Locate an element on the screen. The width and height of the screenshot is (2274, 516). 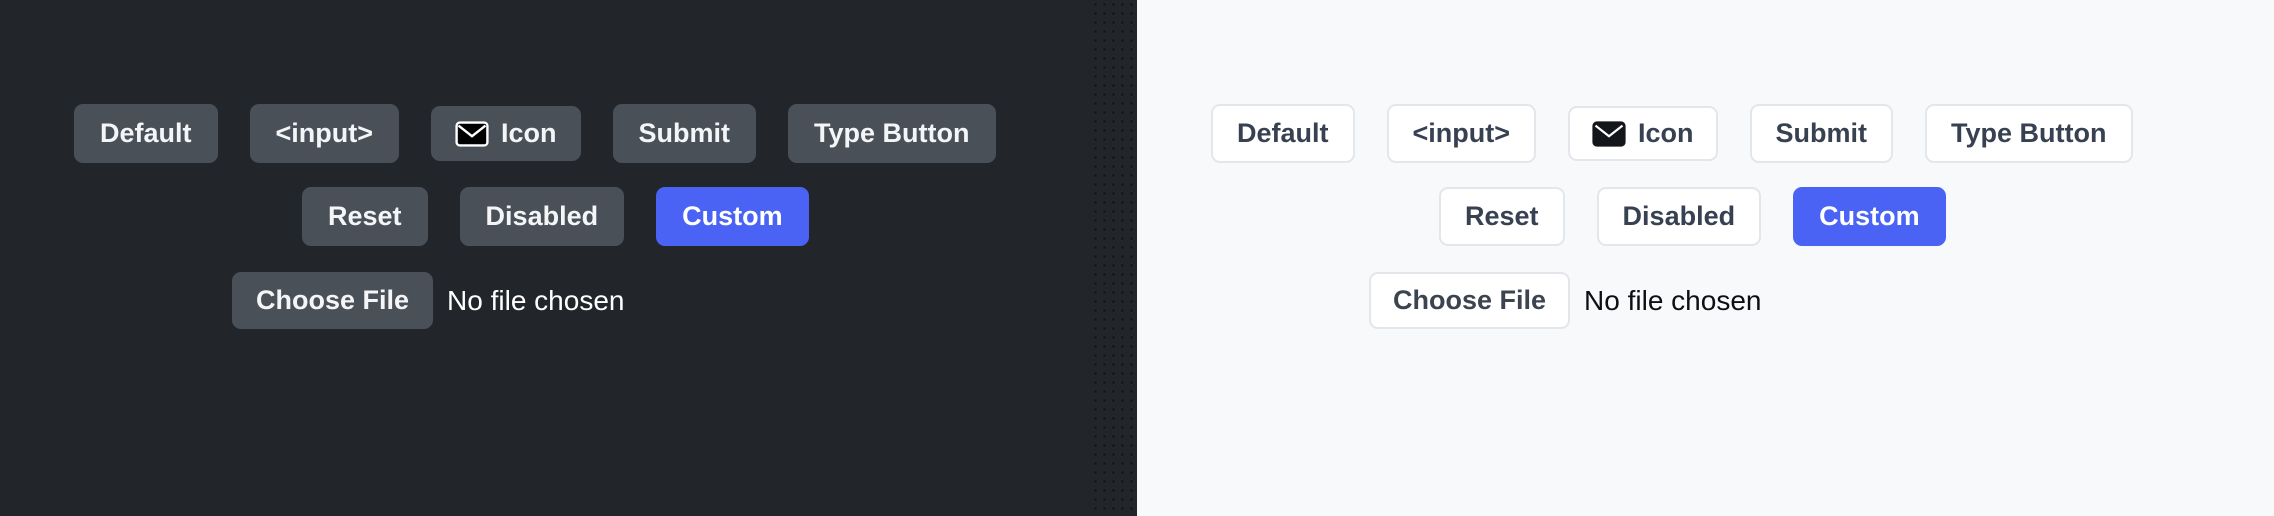
light-row-primary-buttons: Default <input> Icon Submit Type Button is located at coordinates (1705, 133).